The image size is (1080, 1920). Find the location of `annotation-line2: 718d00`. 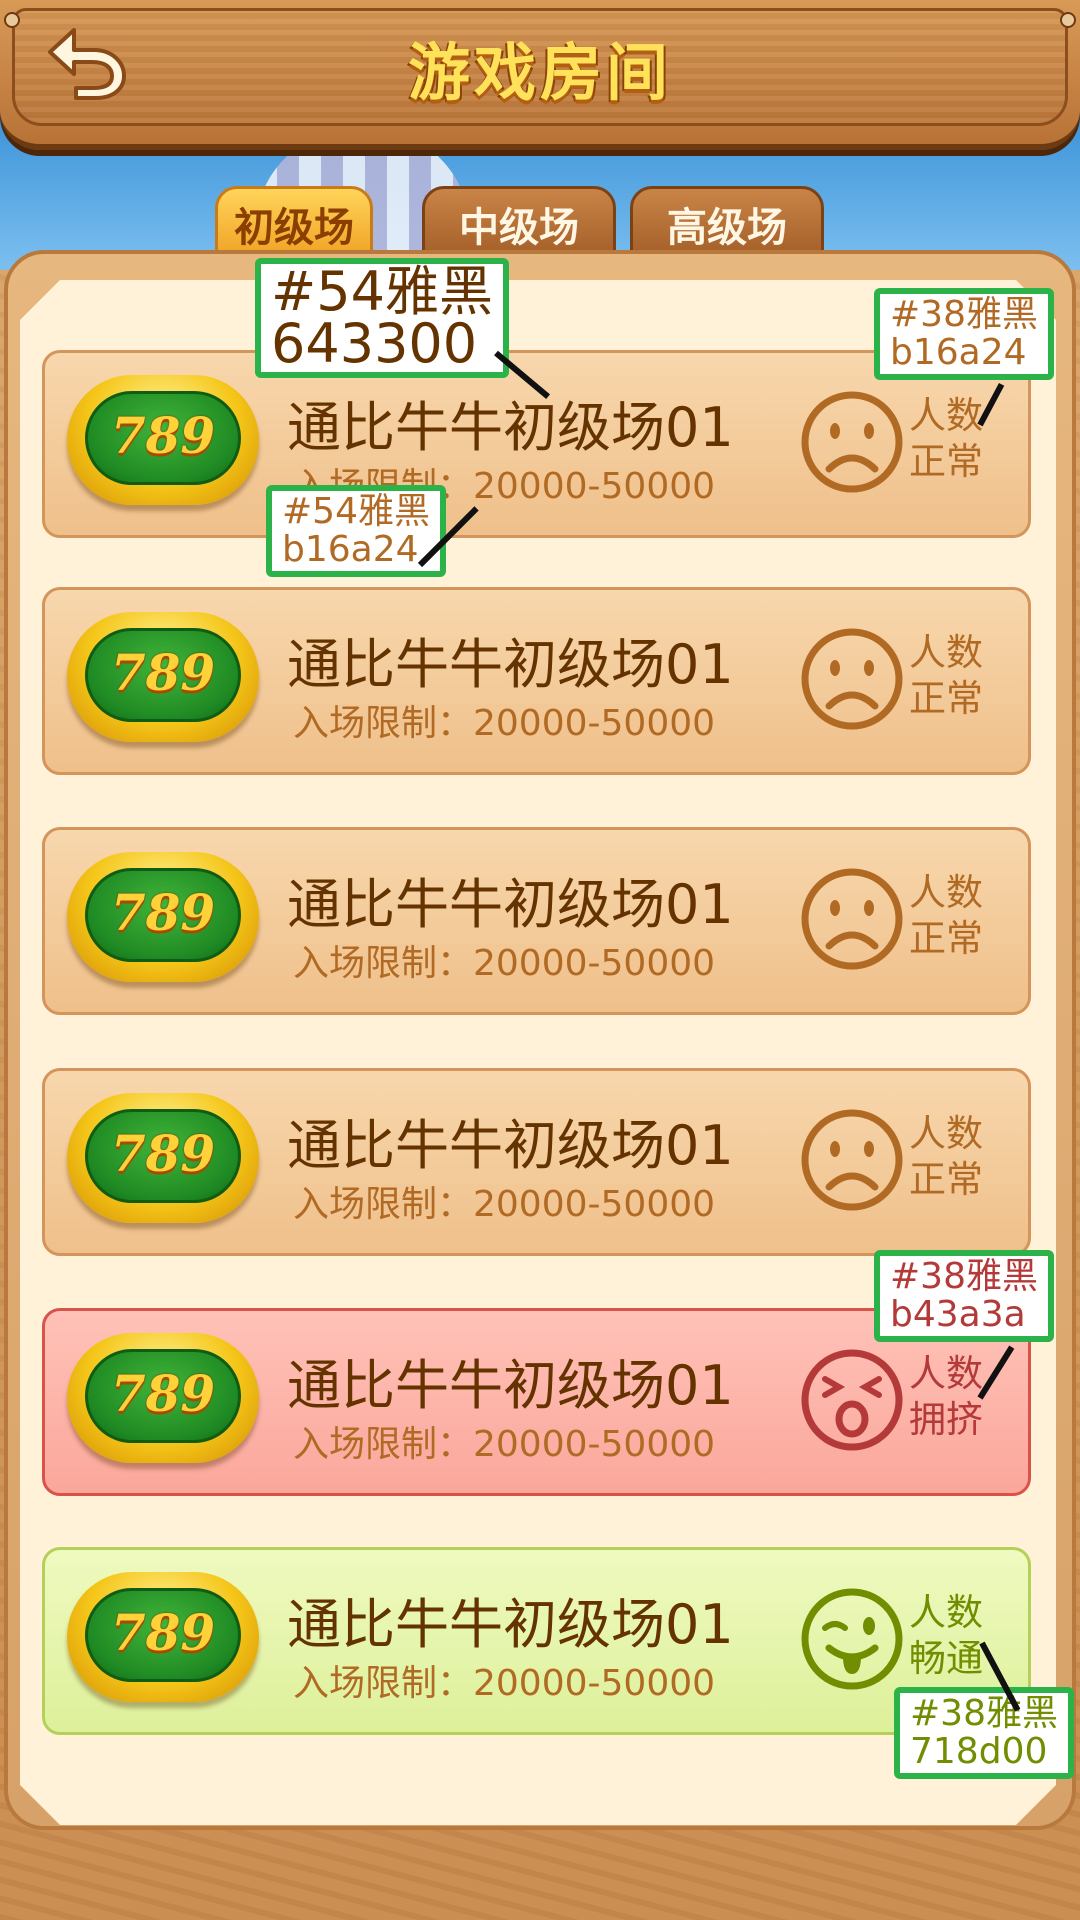

annotation-line2: 718d00 is located at coordinates (979, 1751).